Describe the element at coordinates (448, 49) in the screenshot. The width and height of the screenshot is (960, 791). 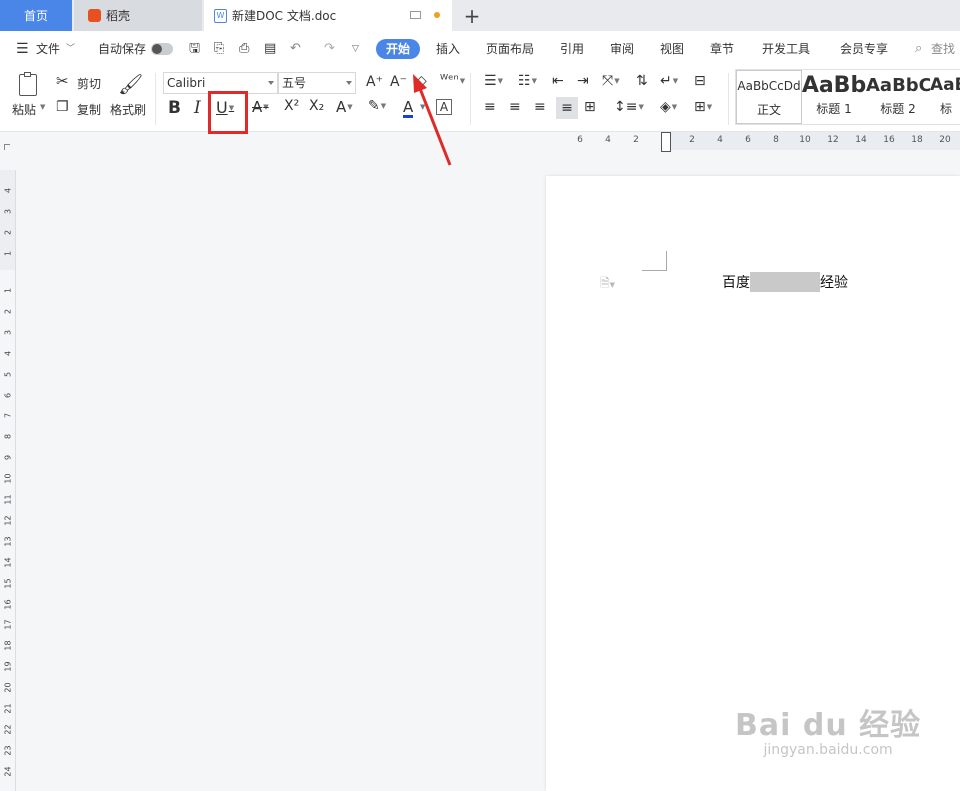
I see `tab-insert: 插入` at that location.